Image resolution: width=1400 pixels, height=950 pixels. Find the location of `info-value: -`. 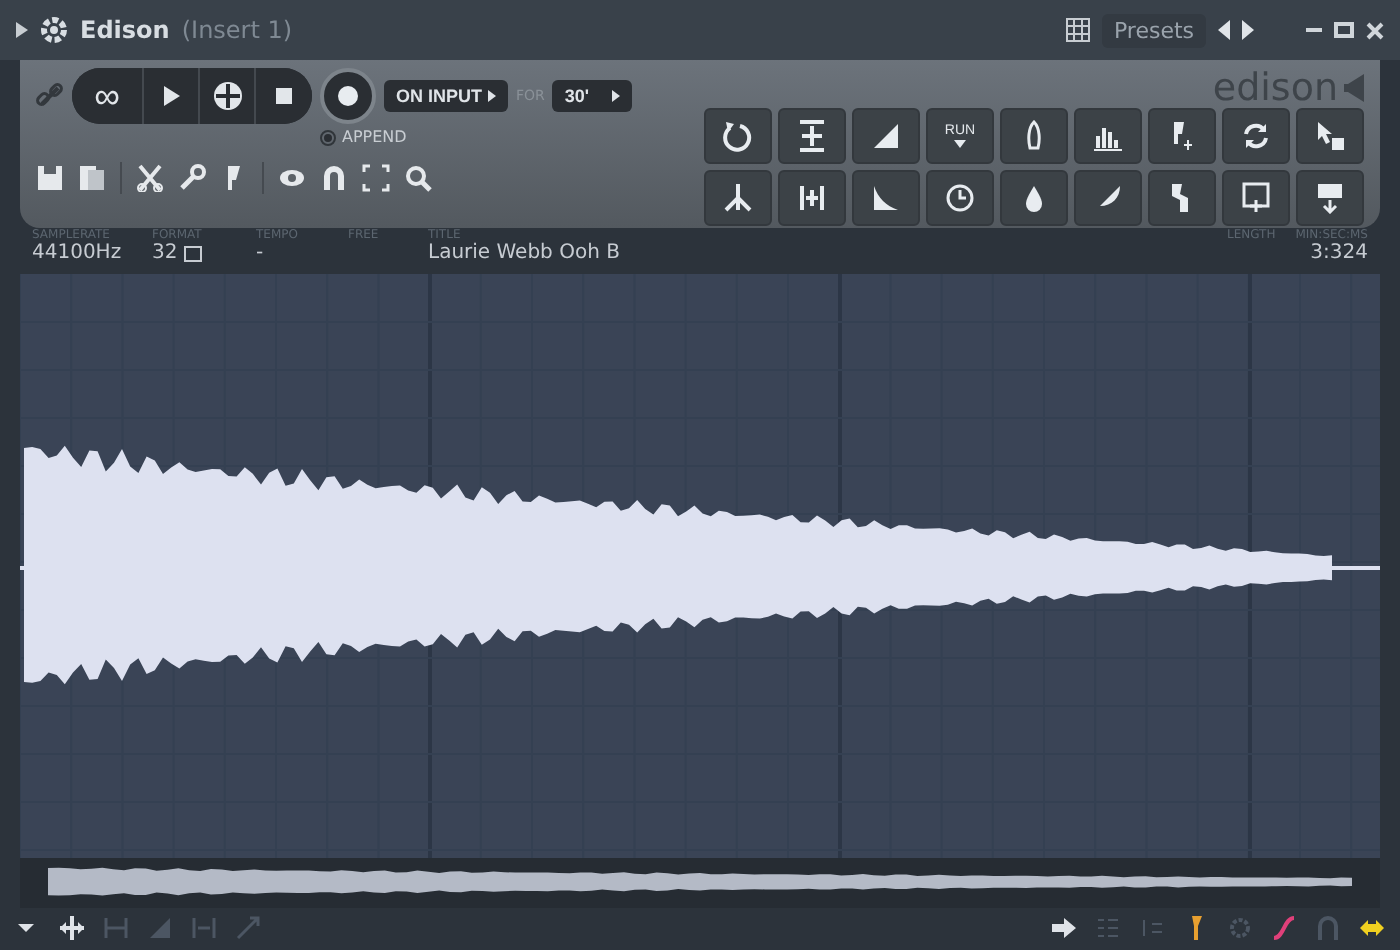

info-value: - is located at coordinates (261, 253).